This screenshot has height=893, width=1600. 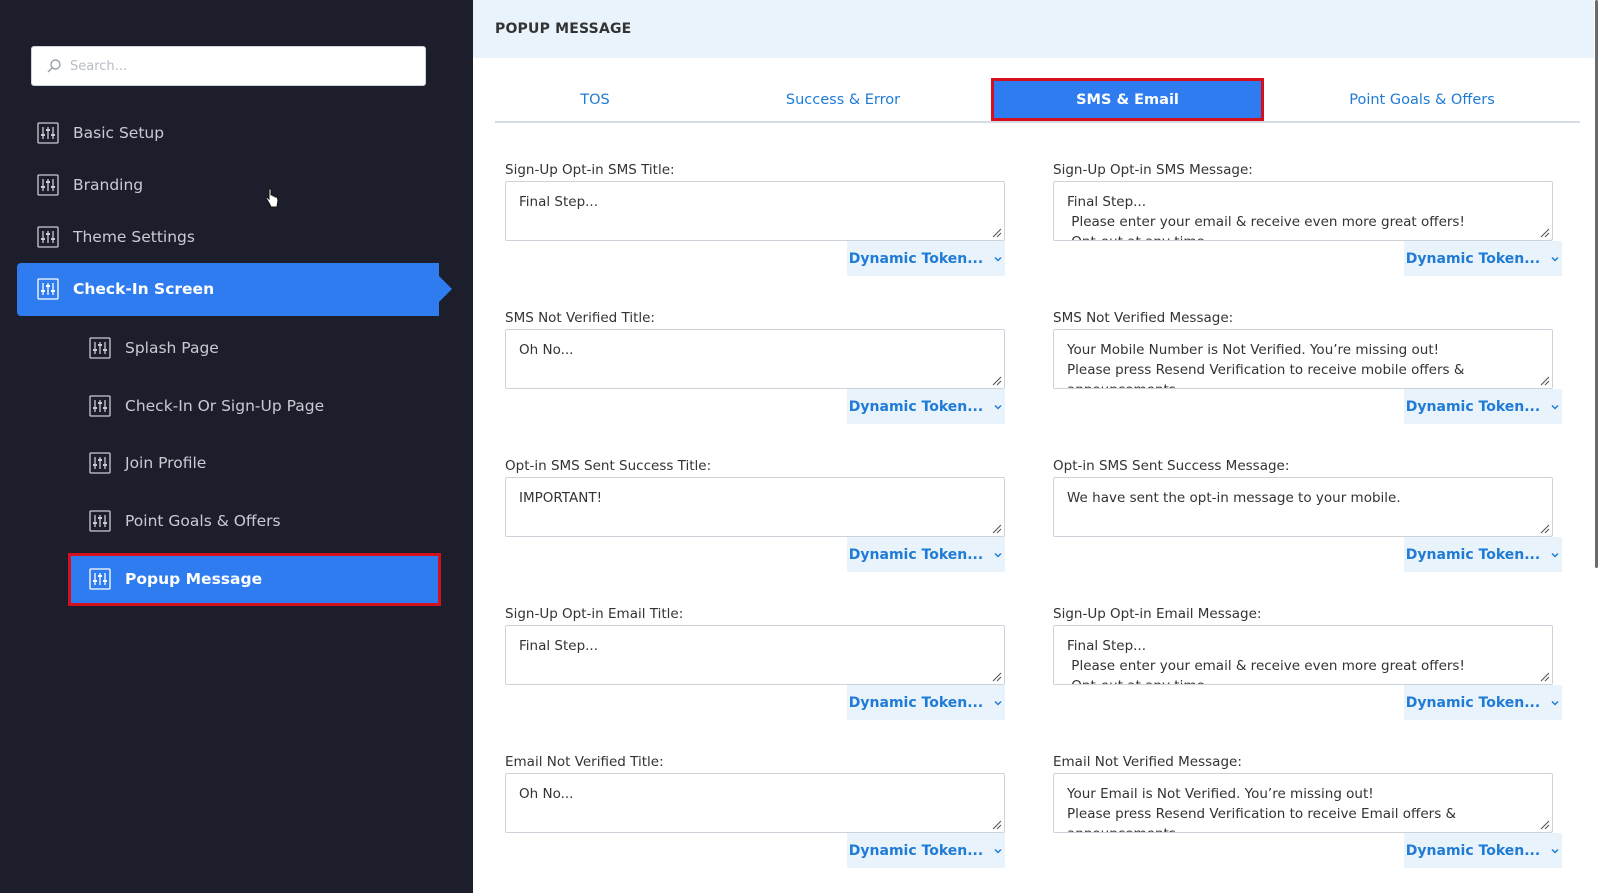 I want to click on sidebar-subitem-point-goals-offers: Point Goals & Offers, so click(x=259, y=521).